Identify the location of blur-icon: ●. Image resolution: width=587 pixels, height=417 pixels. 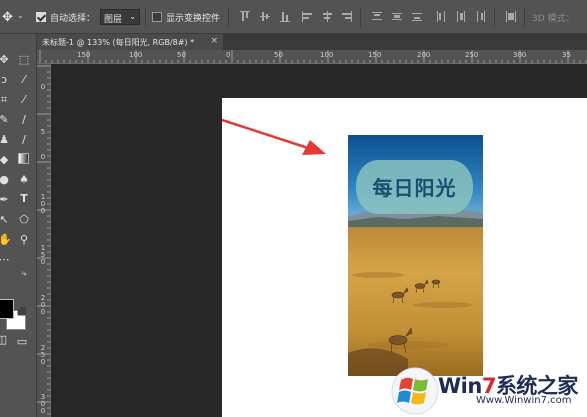
(5, 180).